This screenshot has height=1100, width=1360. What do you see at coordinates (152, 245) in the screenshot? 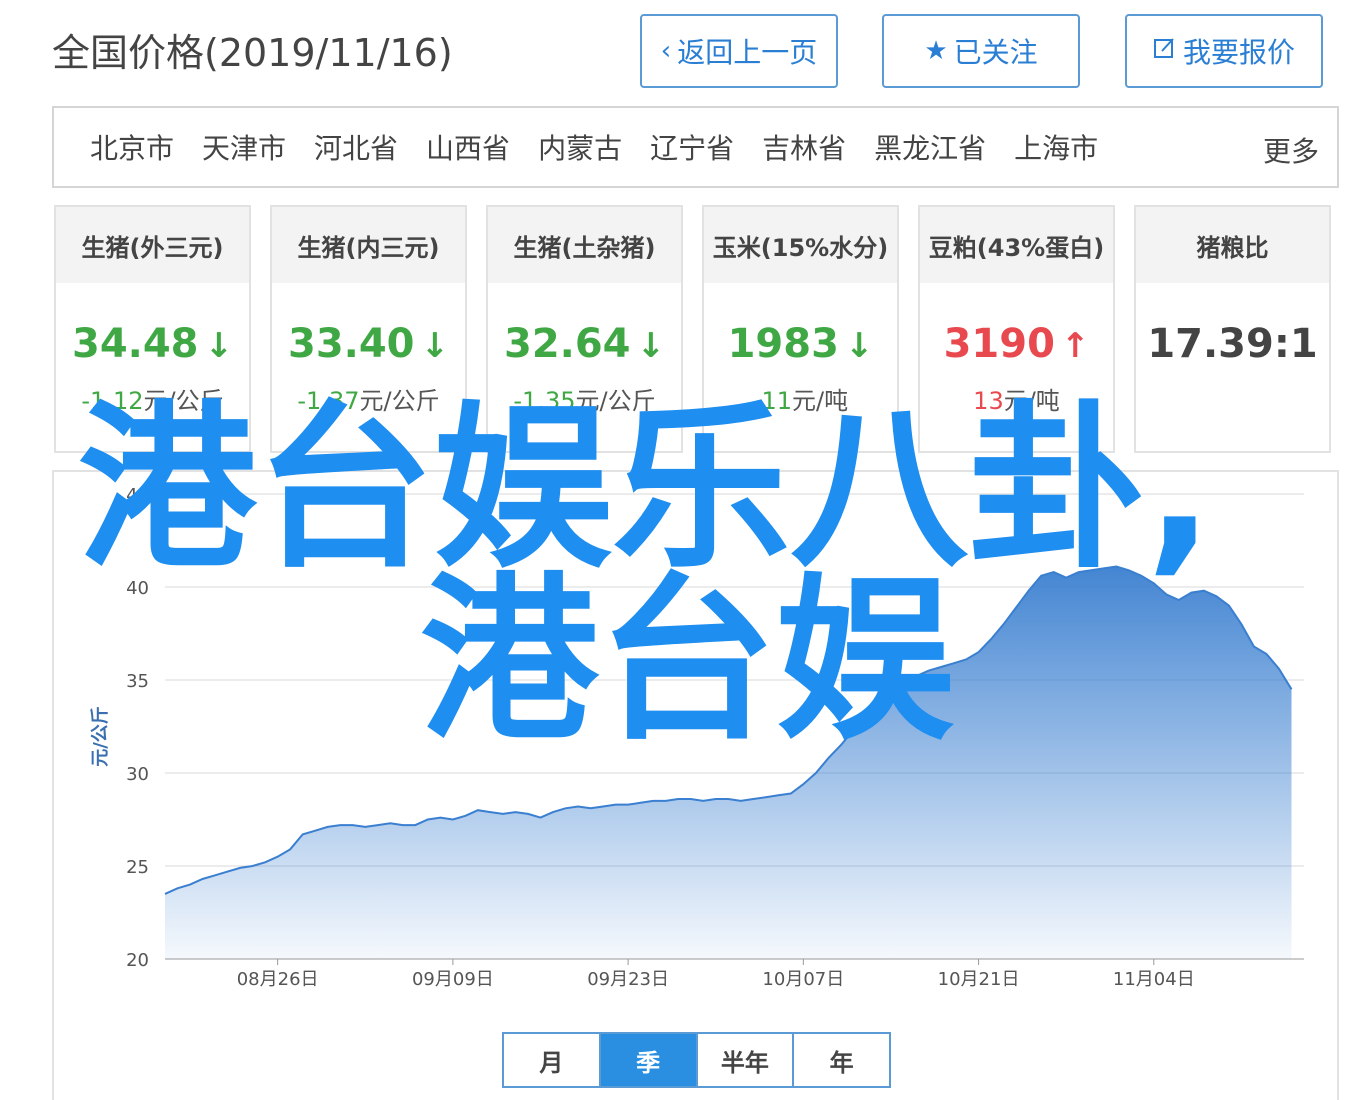
I see `price-card-title: 生猪(外三元)` at bounding box center [152, 245].